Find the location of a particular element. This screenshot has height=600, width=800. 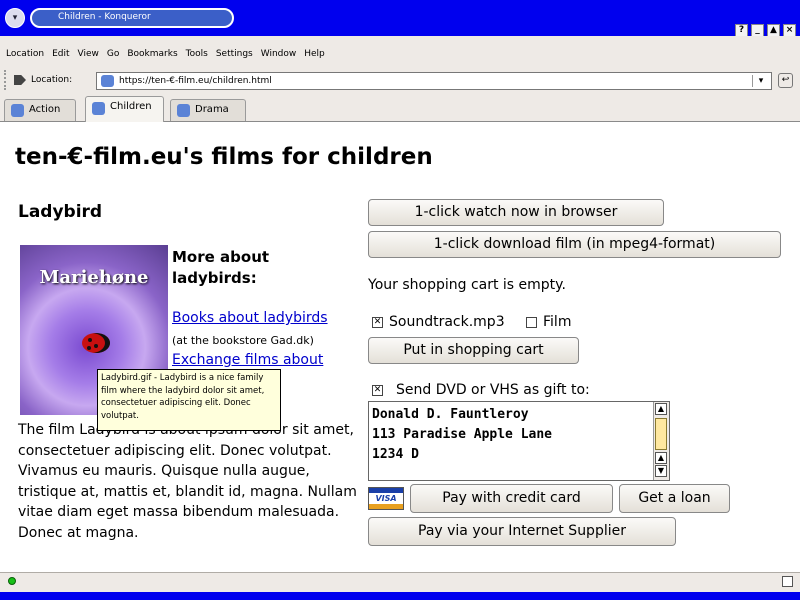

menu-settings: Settings is located at coordinates (234, 56).